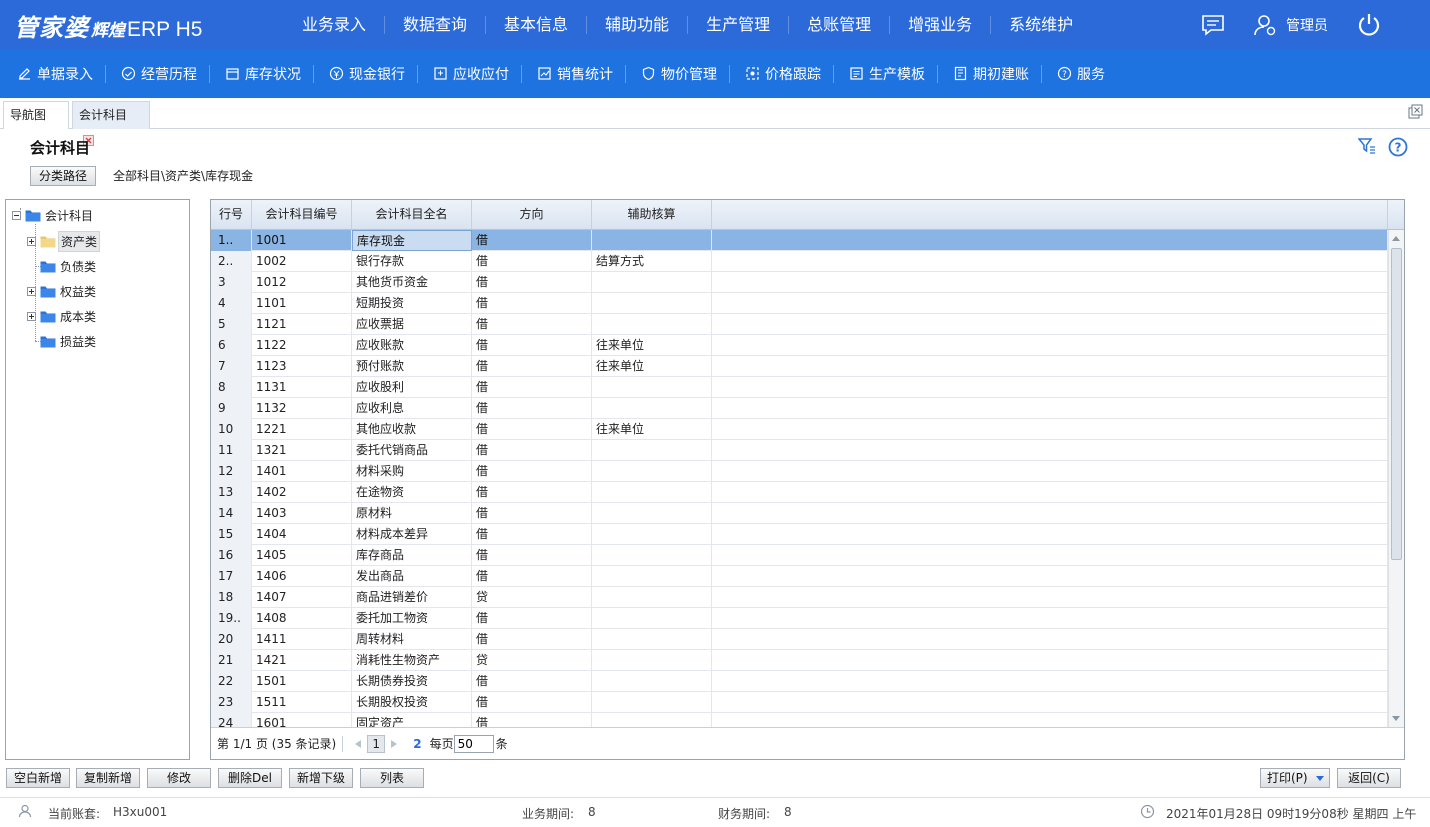 The width and height of the screenshot is (1430, 827). What do you see at coordinates (62, 316) in the screenshot?
I see `tree-node-cost: 成本类` at bounding box center [62, 316].